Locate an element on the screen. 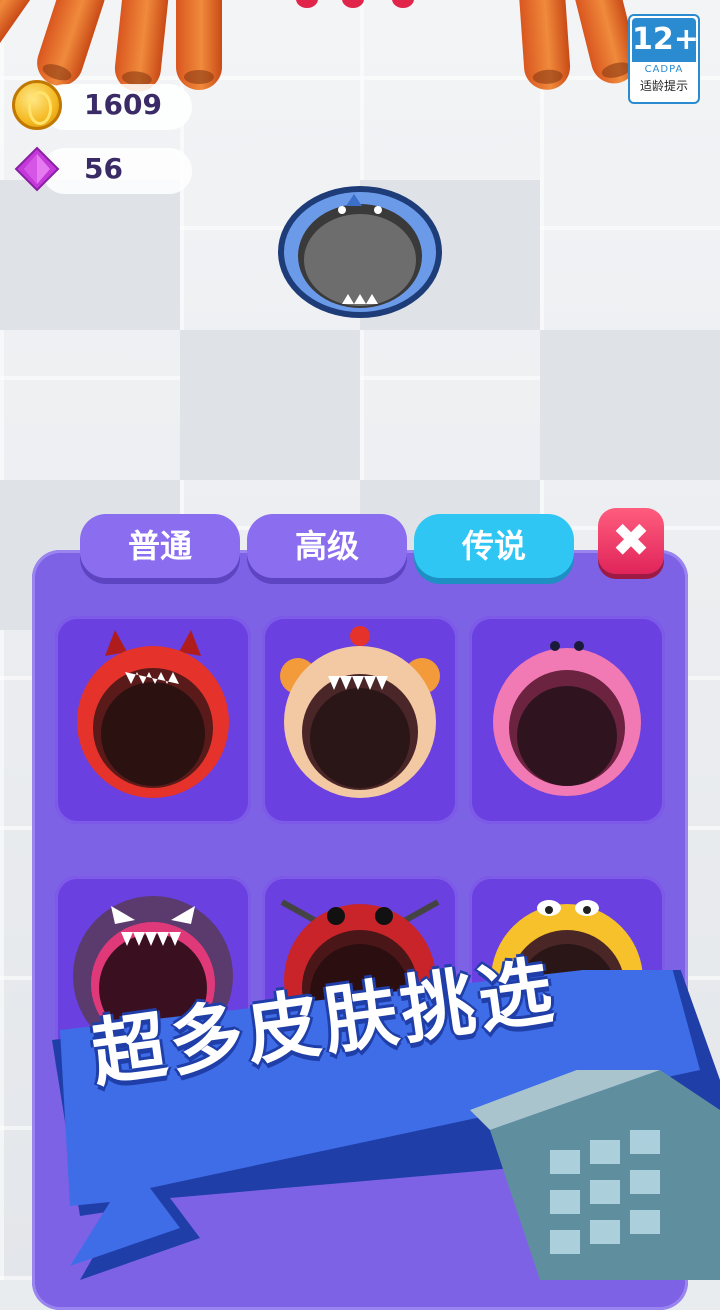  close-icon: ✖ is located at coordinates (631, 540).